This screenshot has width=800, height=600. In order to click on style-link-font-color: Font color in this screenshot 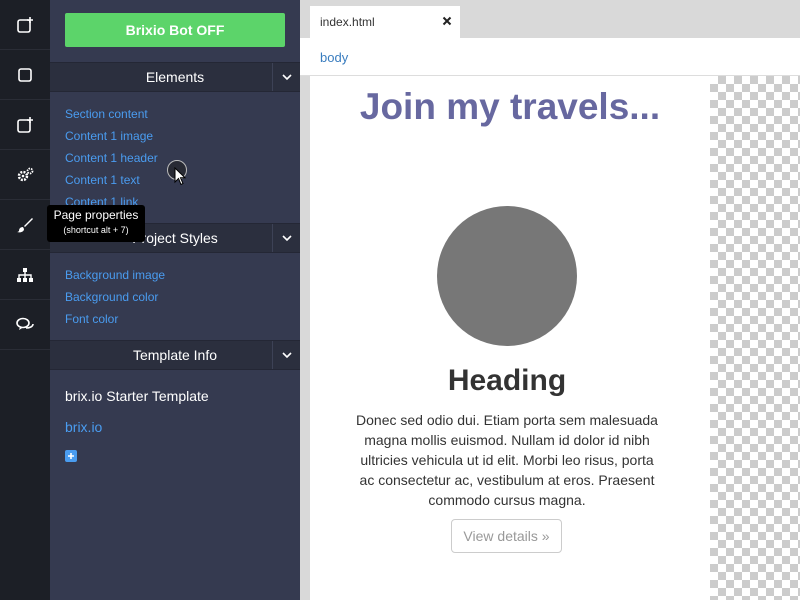, I will do `click(91, 319)`.